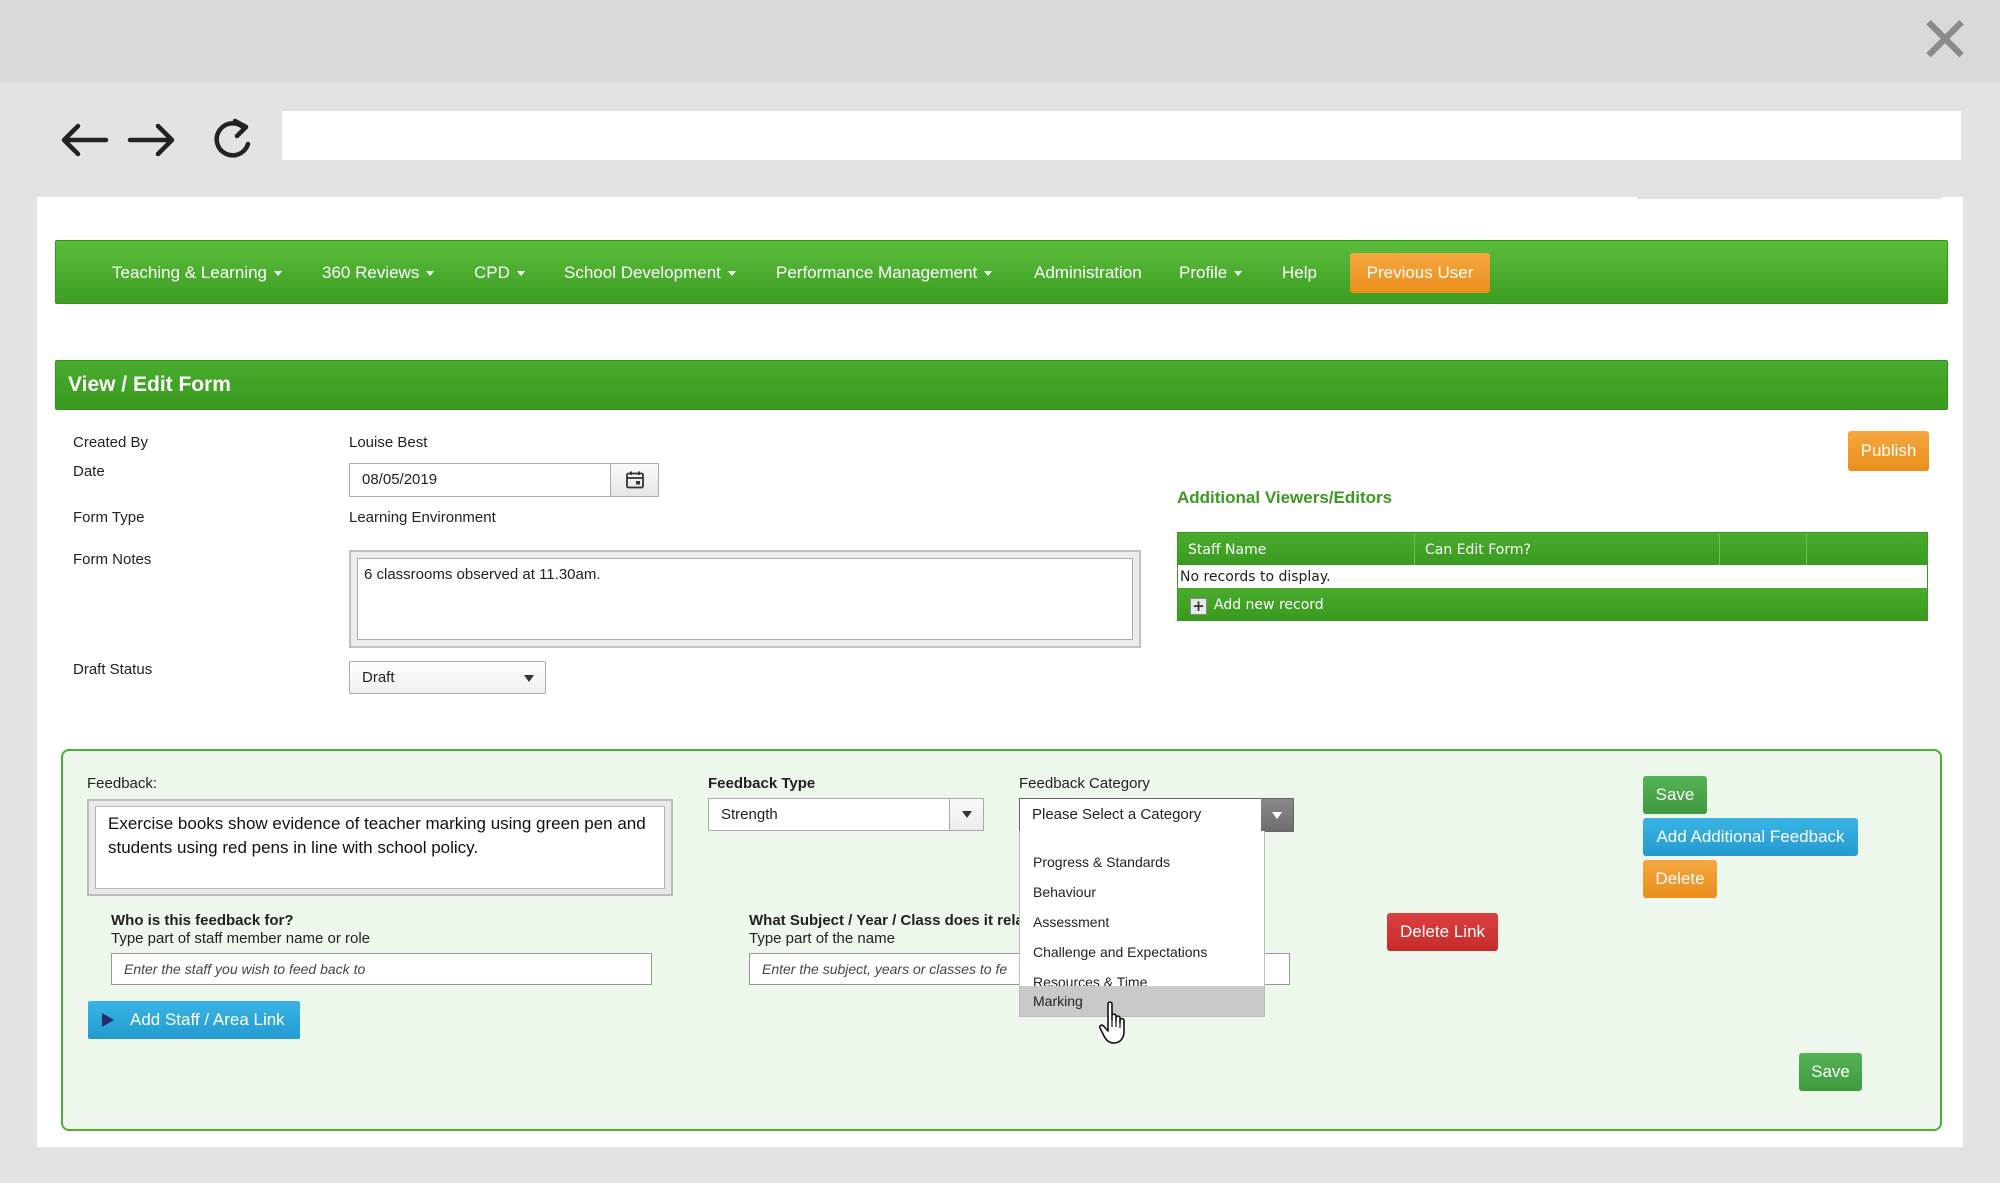 The image size is (2000, 1183). Describe the element at coordinates (1111, 1022) in the screenshot. I see `hand-pointer-icon` at that location.